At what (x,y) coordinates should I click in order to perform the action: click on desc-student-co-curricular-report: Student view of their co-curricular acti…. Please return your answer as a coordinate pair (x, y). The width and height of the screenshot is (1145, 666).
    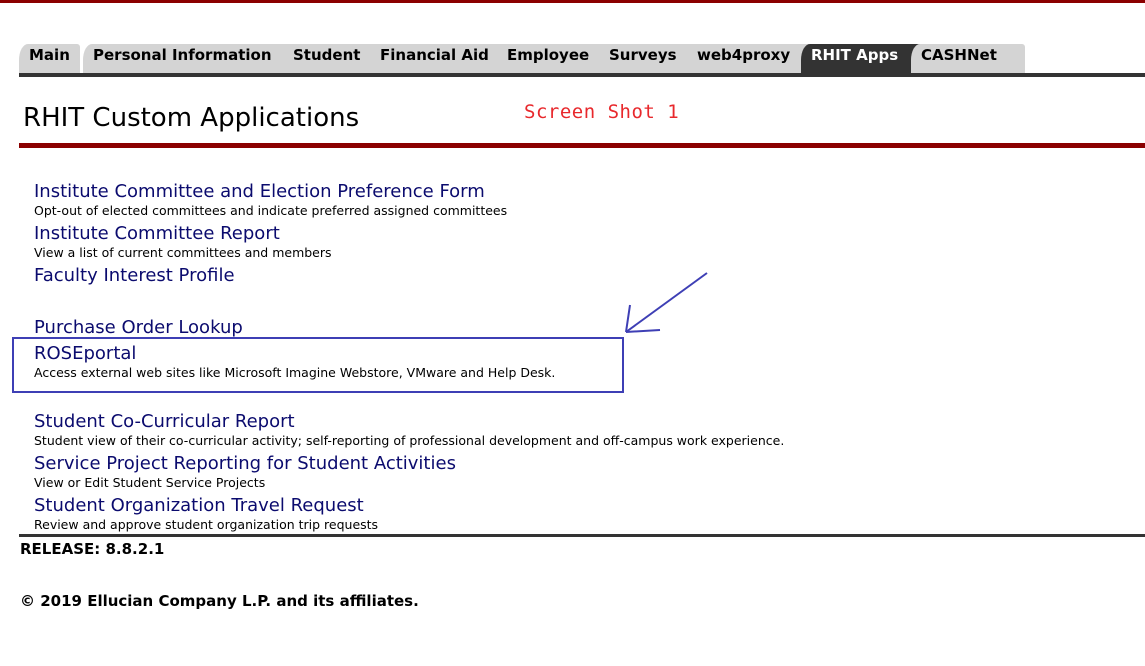
    Looking at the image, I should click on (409, 440).